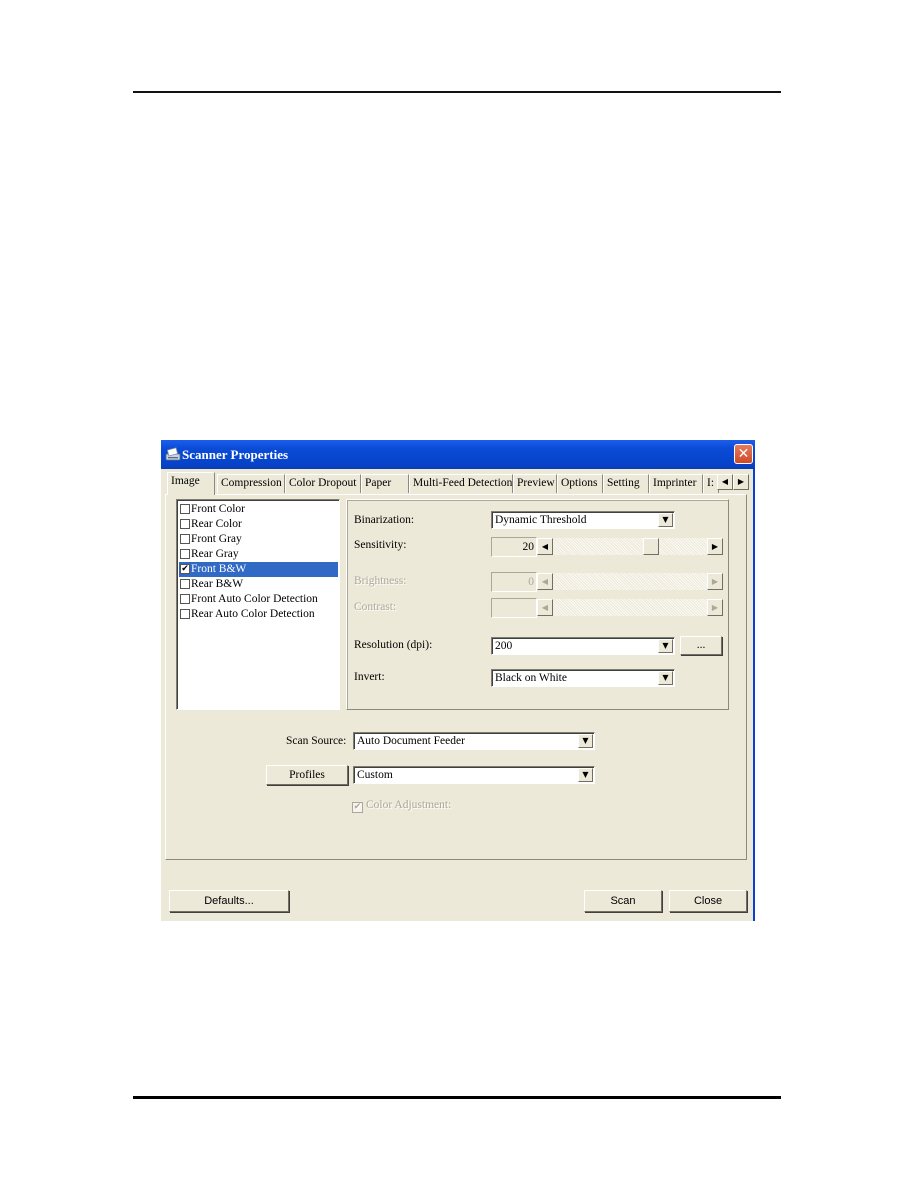 The height and width of the screenshot is (1188, 918). I want to click on tab-image: Image, so click(191, 483).